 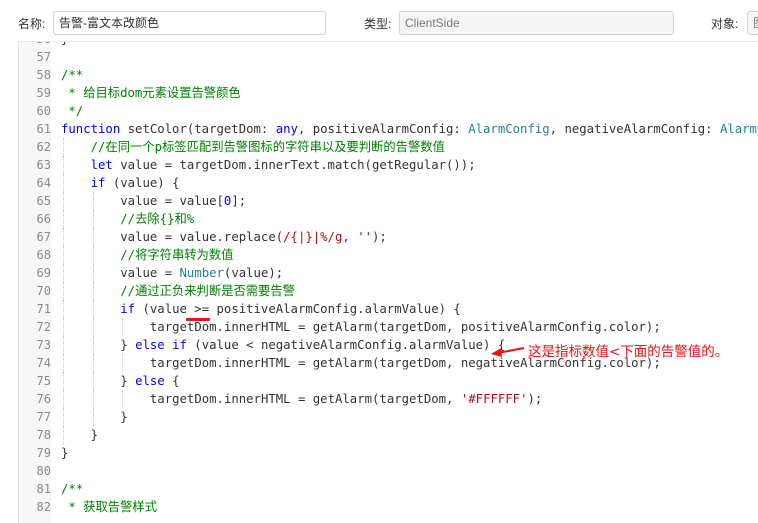 What do you see at coordinates (286, 129) in the screenshot?
I see `code-token: any` at bounding box center [286, 129].